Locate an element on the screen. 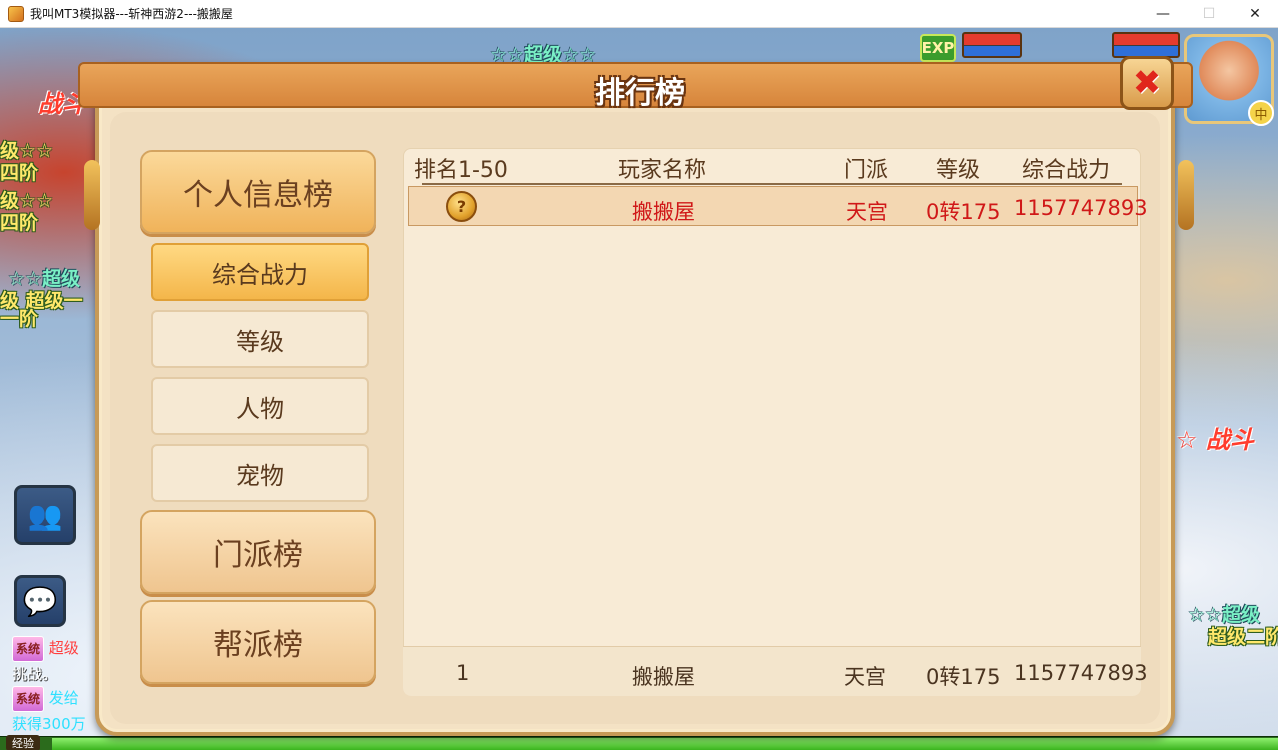 This screenshot has height=750, width=1278. window-titlebar: 我叫MT3模拟器---斩神西游2---搬搬屋 — ☐ ✕ is located at coordinates (639, 14).